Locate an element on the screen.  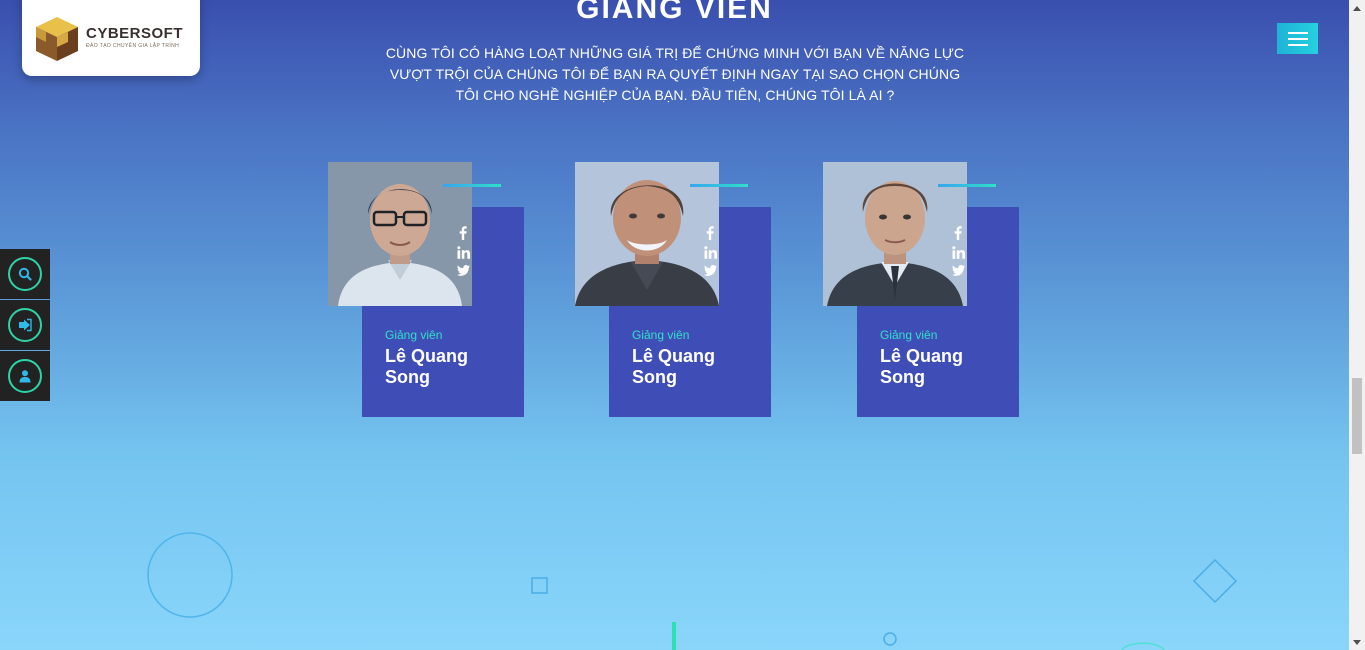
logo-text: CYBERSOFT ĐÀO TẠO CHUYÊN GIA LẬP TRÌNH is located at coordinates (134, 37).